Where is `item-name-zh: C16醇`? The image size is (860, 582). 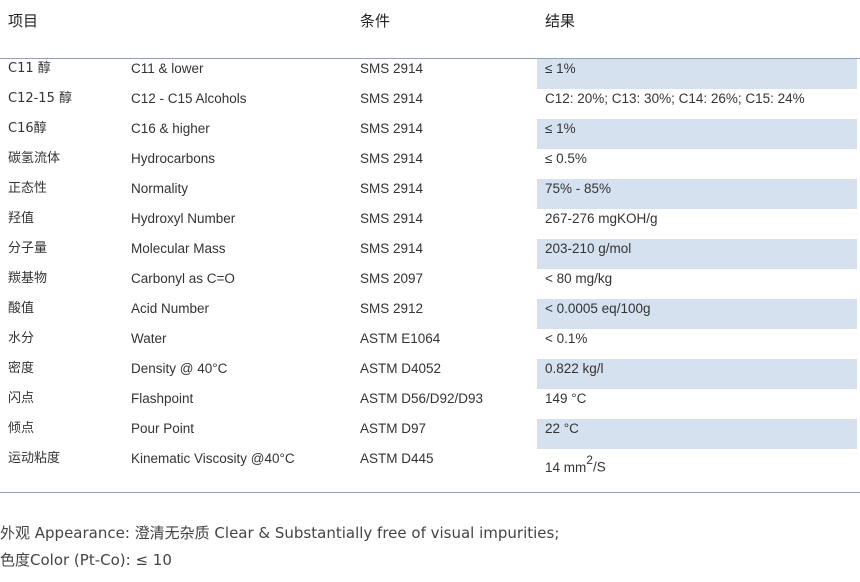 item-name-zh: C16醇 is located at coordinates (27, 128).